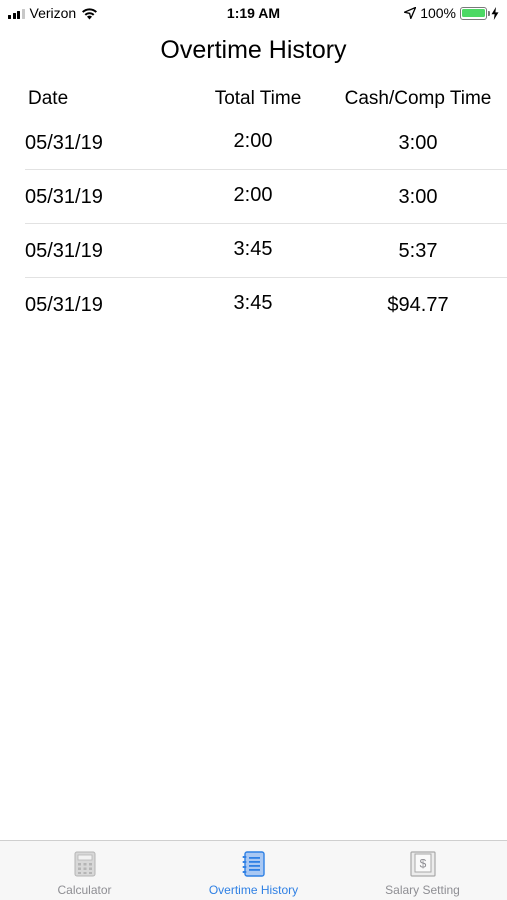 This screenshot has height=900, width=507. I want to click on header-total-time: Total Time, so click(258, 98).